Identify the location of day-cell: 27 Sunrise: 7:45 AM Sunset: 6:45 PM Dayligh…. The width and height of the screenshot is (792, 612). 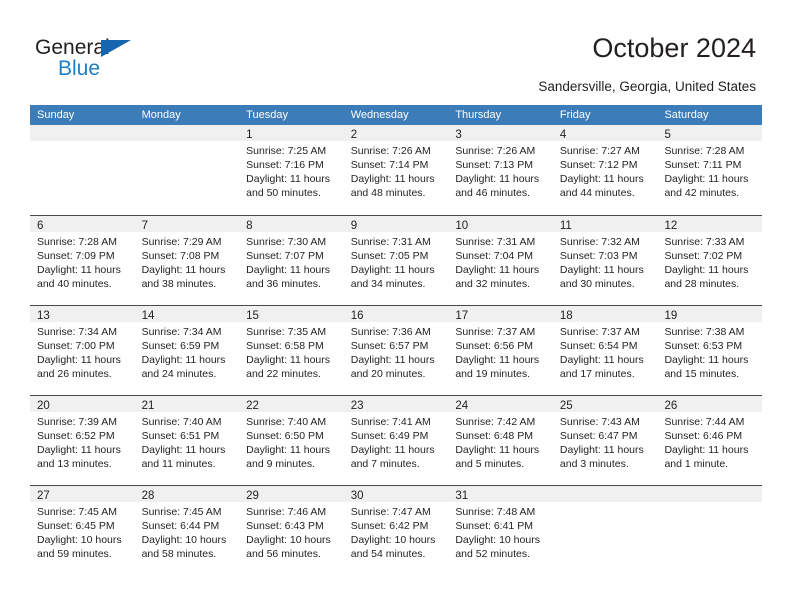
(82, 530).